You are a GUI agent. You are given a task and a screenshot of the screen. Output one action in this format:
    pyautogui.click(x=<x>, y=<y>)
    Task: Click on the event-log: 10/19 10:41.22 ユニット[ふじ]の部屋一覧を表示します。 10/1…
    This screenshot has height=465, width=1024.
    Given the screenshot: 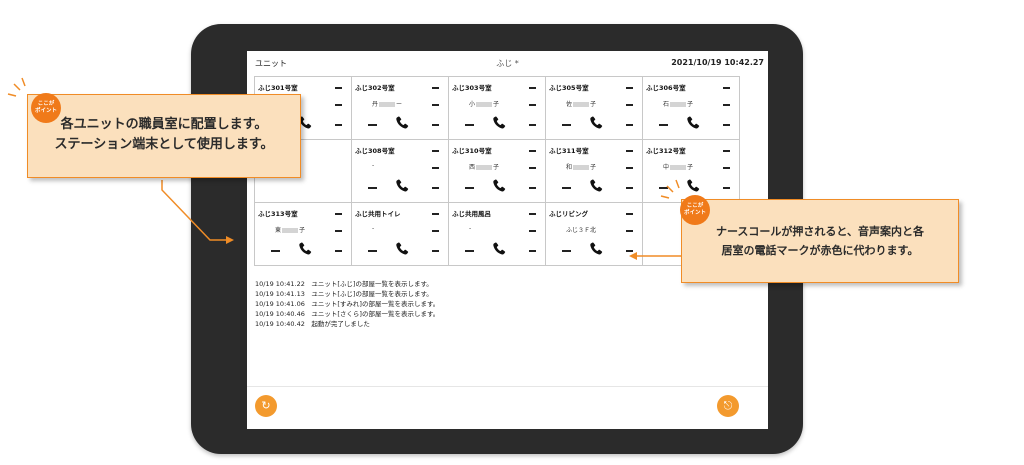 What is the action you would take?
    pyautogui.click(x=347, y=304)
    